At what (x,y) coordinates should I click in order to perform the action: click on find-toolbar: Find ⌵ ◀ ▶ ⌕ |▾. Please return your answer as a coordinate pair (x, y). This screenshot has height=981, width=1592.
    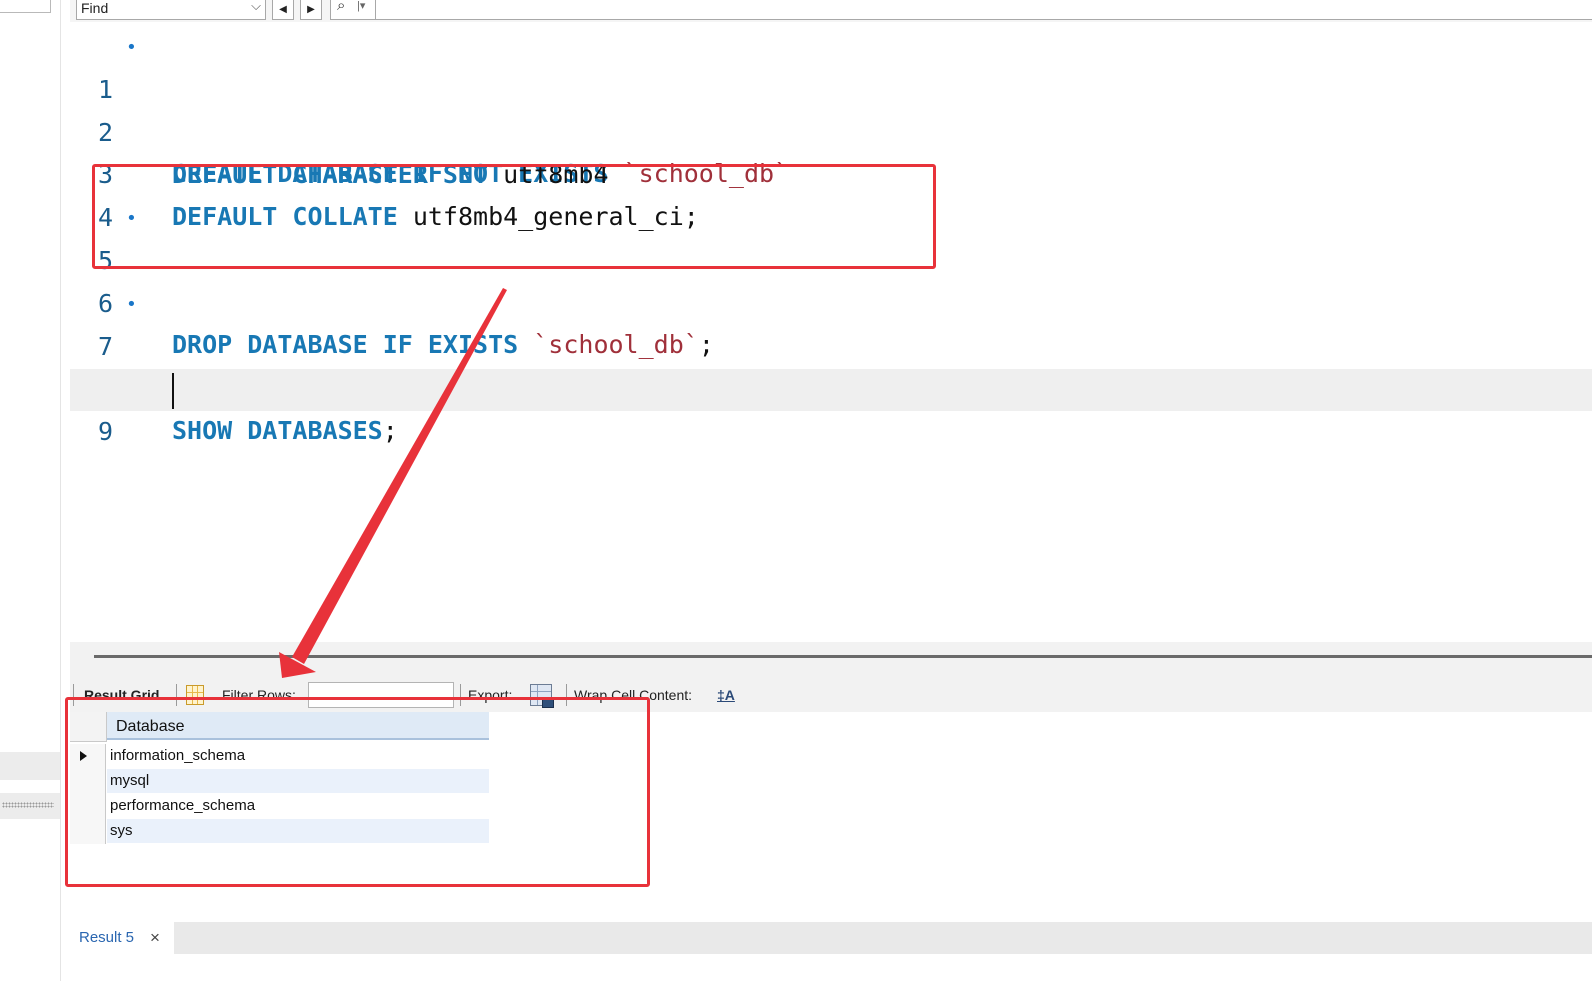
    Looking at the image, I should click on (831, 11).